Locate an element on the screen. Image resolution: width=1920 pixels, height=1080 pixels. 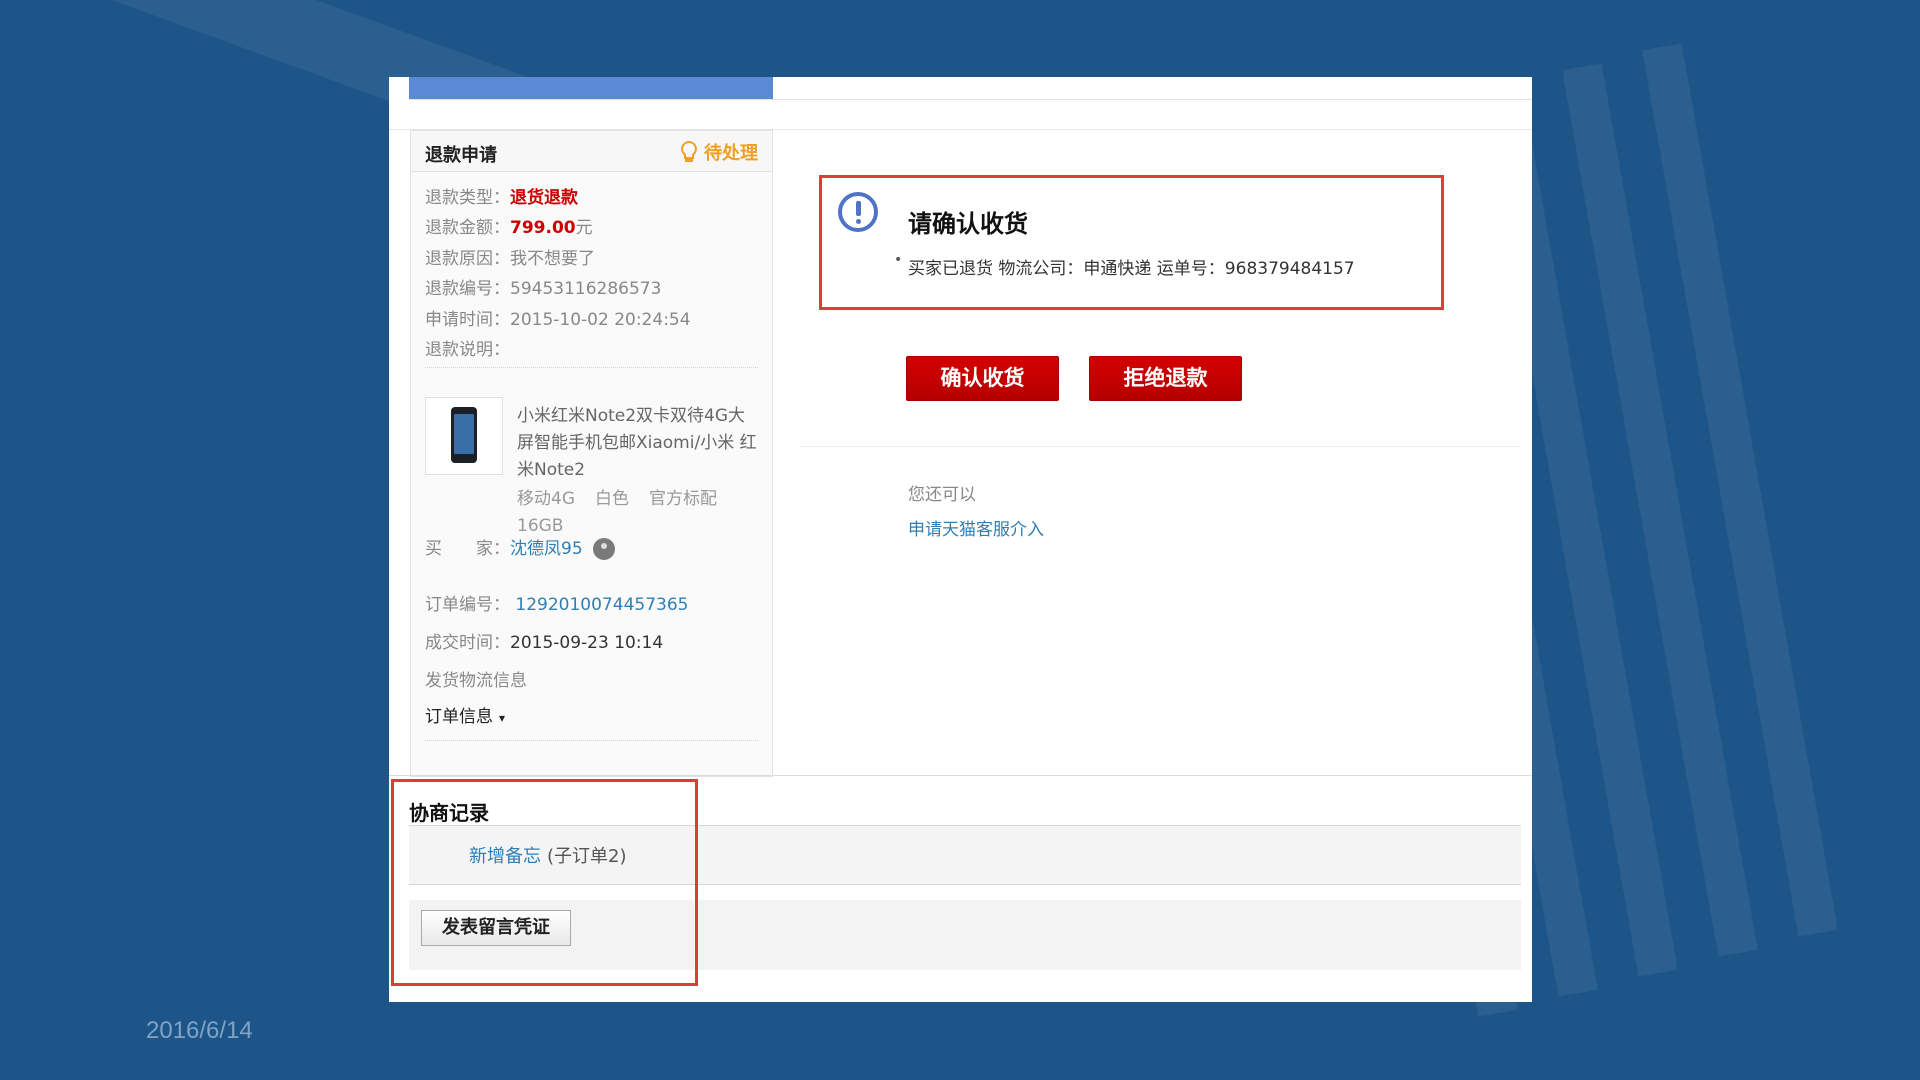
order-number-row: 订单编号： 1292010074457365 is located at coordinates (556, 602).